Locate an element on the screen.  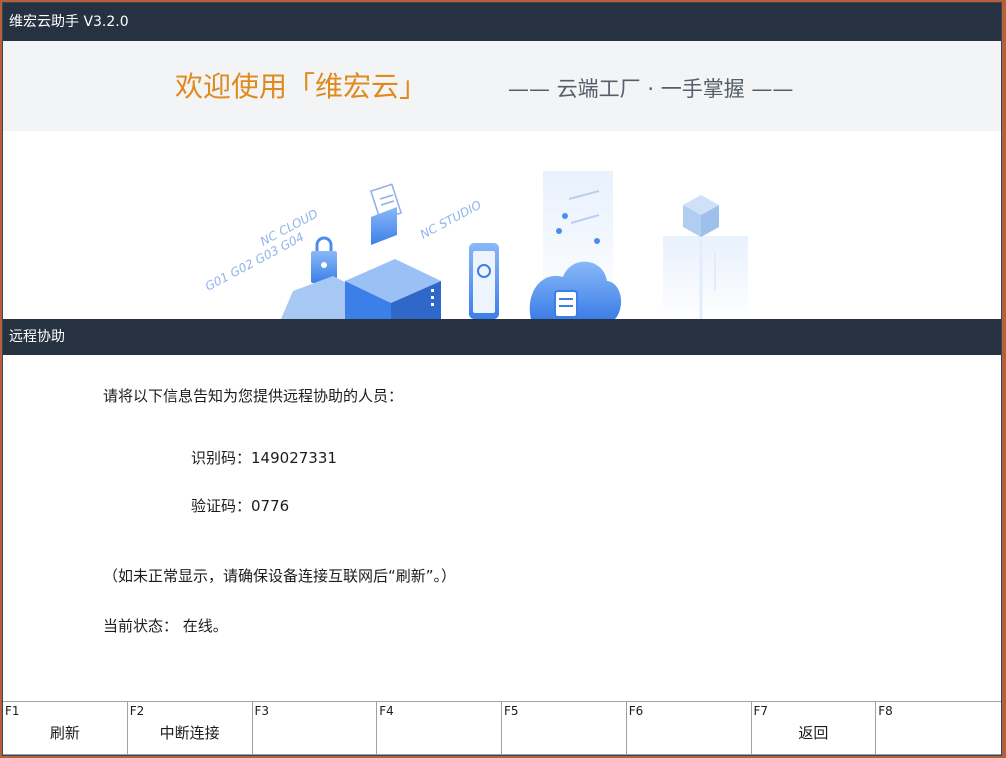
instruction-text: 请将以下信息告知为您提供远程协助的人员： is located at coordinates (253, 396).